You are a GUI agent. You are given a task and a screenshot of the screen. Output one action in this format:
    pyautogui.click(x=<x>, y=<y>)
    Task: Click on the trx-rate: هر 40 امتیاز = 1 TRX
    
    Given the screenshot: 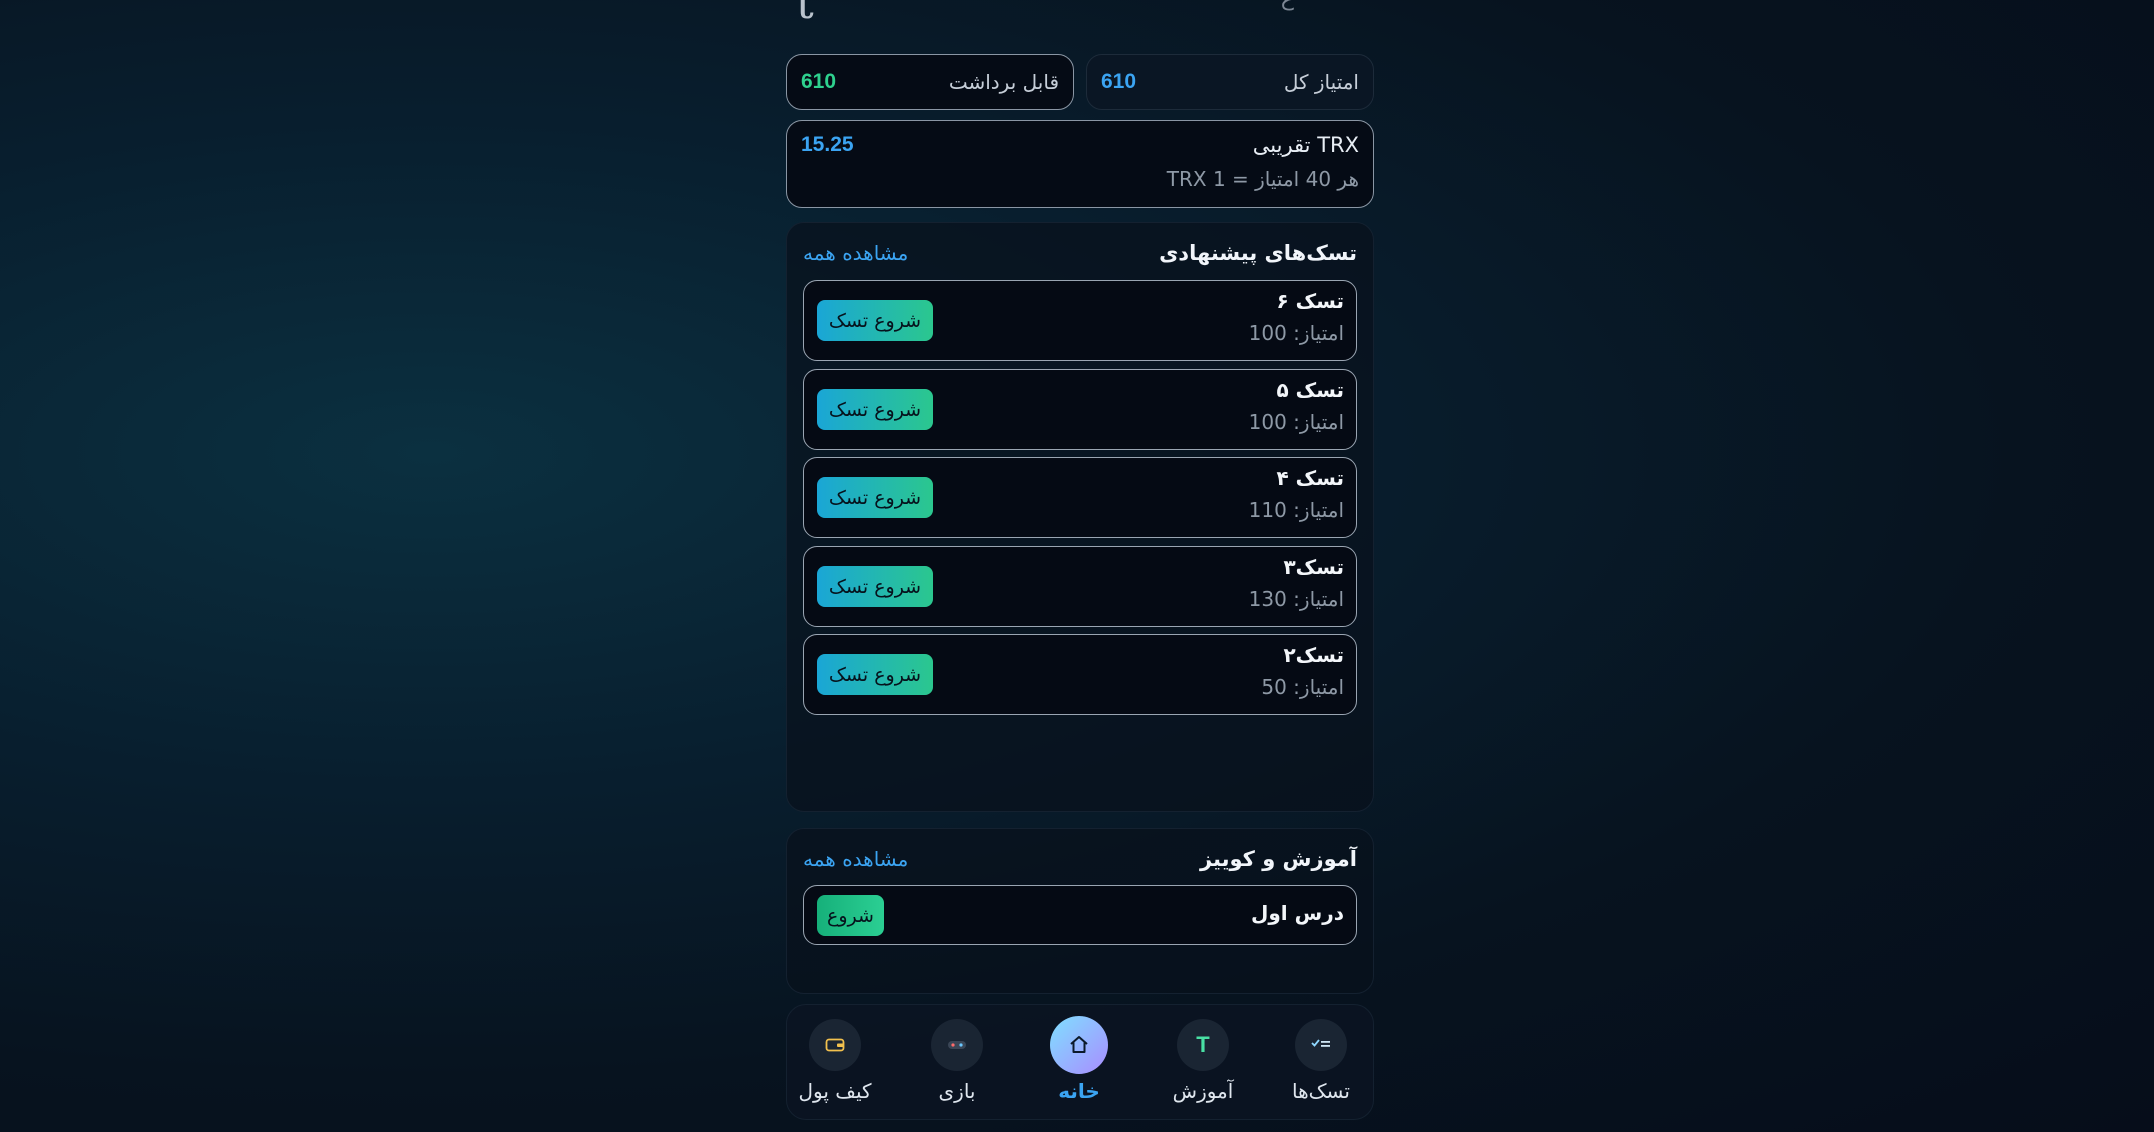 What is the action you would take?
    pyautogui.click(x=1262, y=179)
    